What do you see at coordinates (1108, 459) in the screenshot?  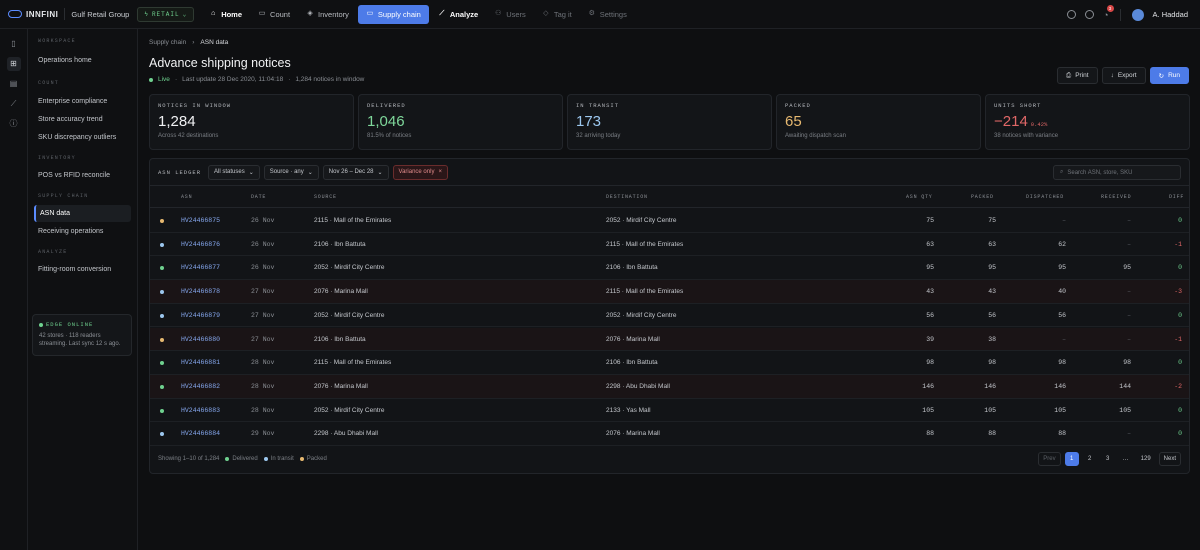 I see `page-3-button: 3` at bounding box center [1108, 459].